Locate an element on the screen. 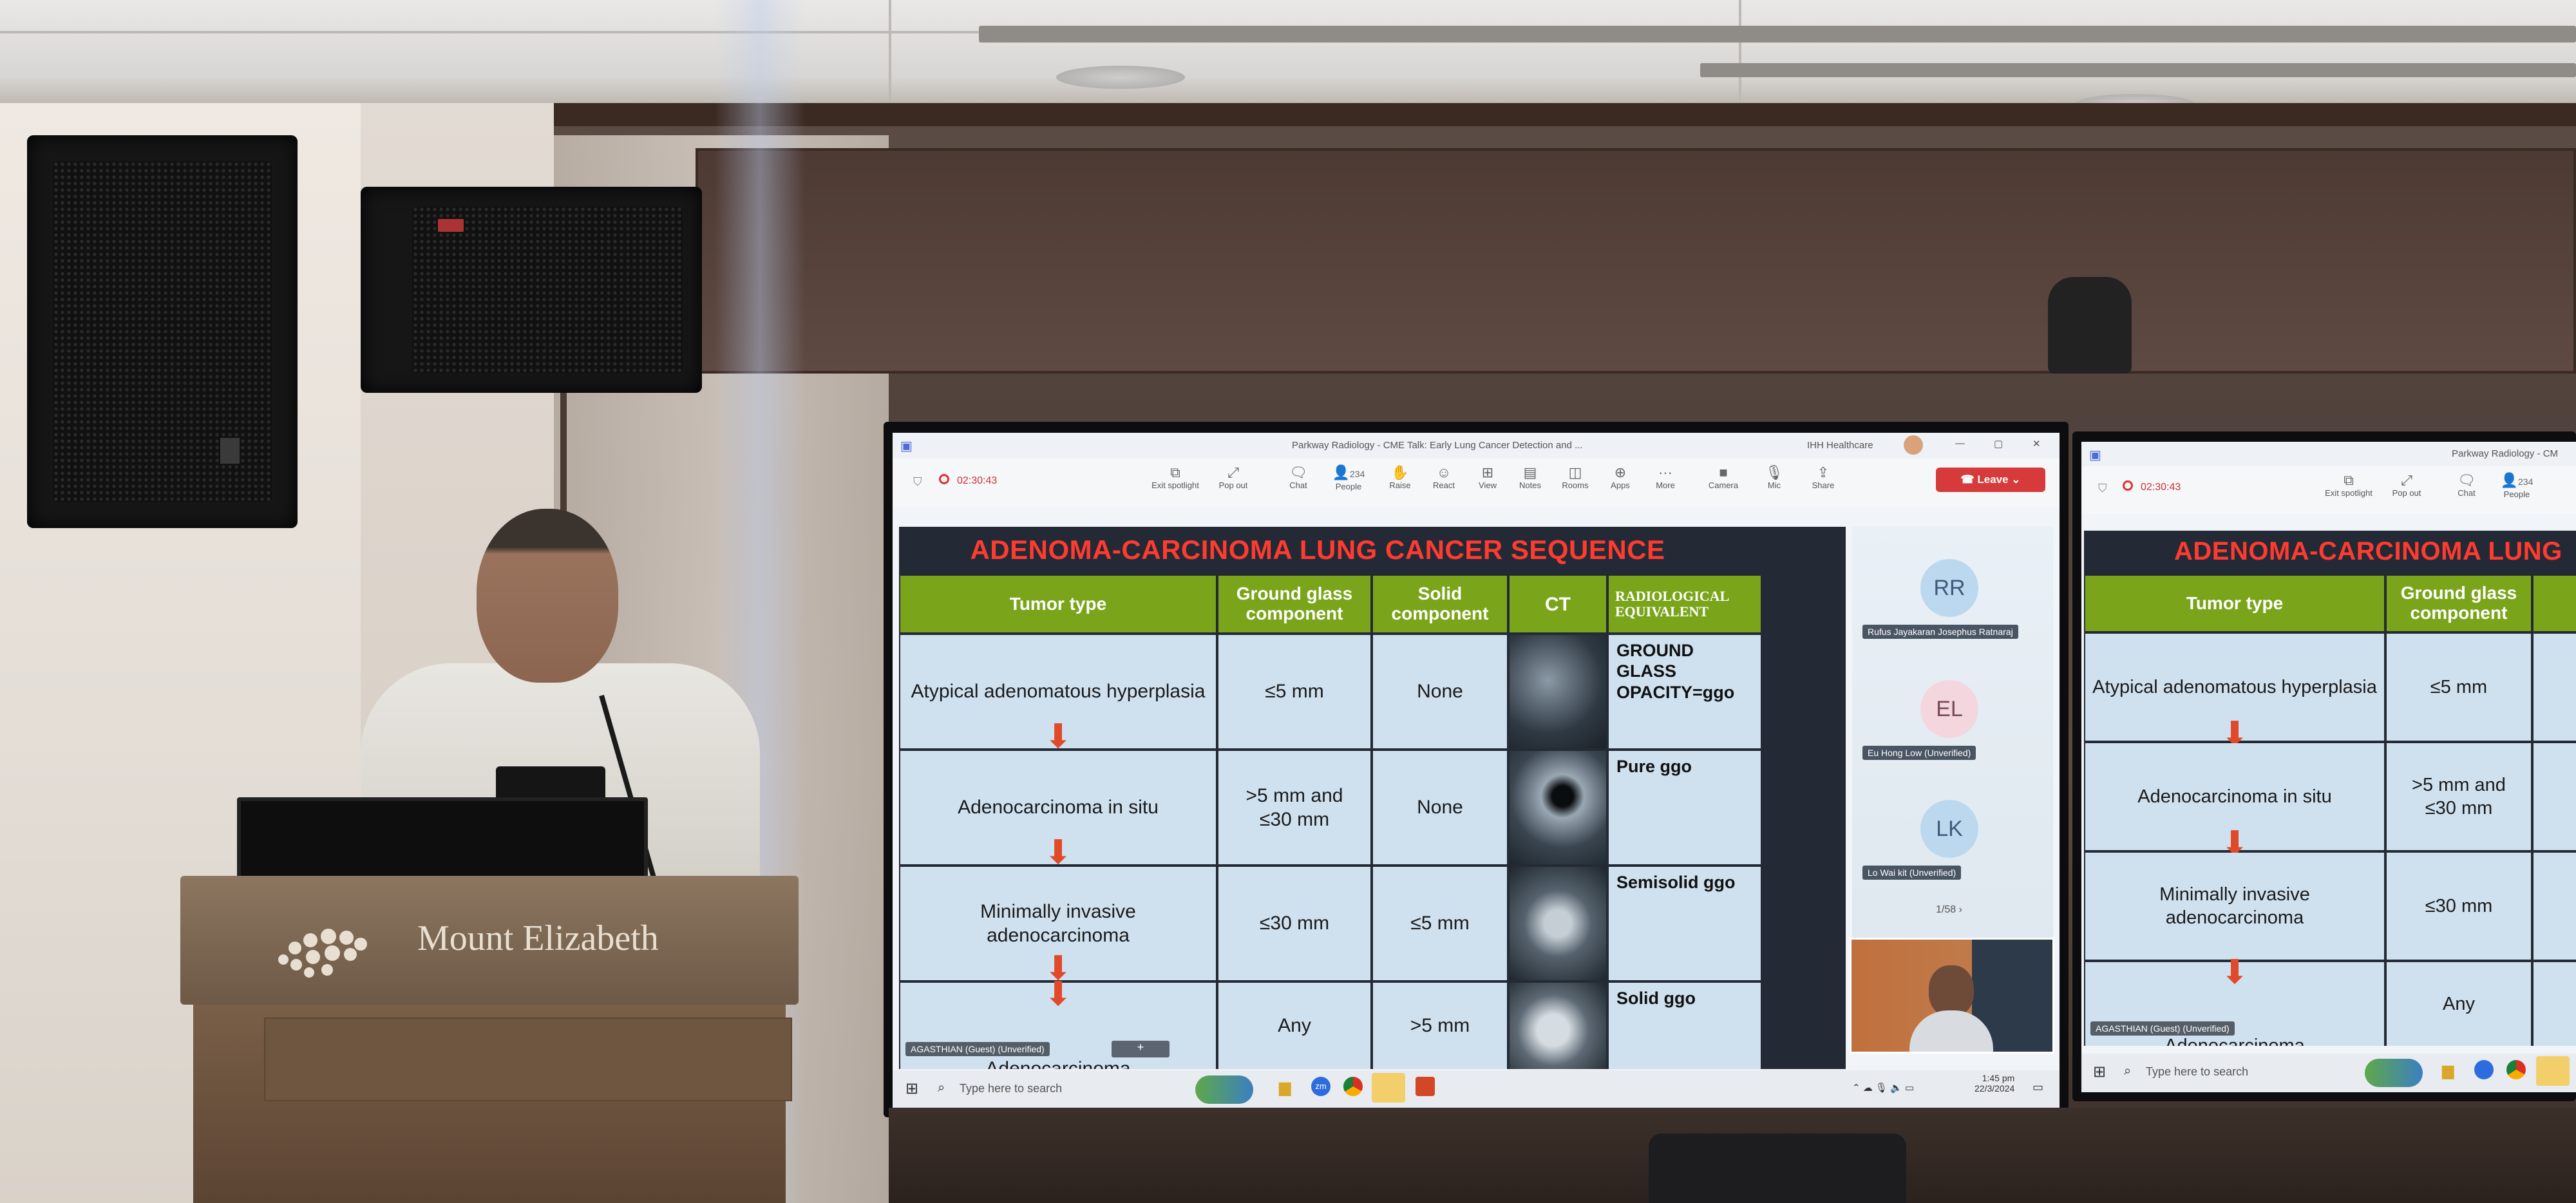  apps-button: ⊕ Apps is located at coordinates (1620, 478).